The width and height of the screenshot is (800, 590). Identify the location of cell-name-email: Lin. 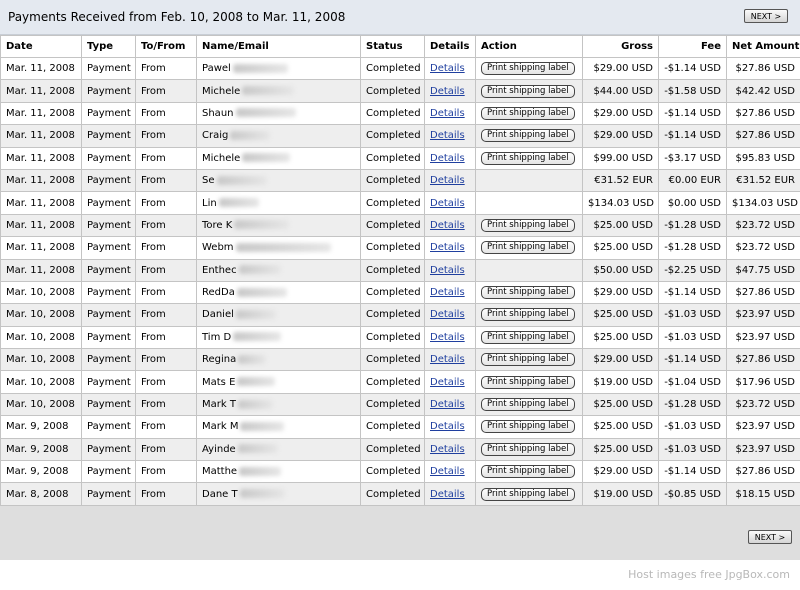
(278, 203).